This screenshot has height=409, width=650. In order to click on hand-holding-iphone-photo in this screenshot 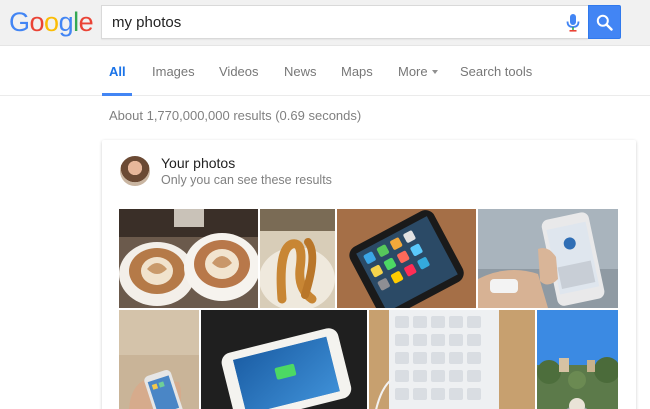, I will do `click(548, 258)`.